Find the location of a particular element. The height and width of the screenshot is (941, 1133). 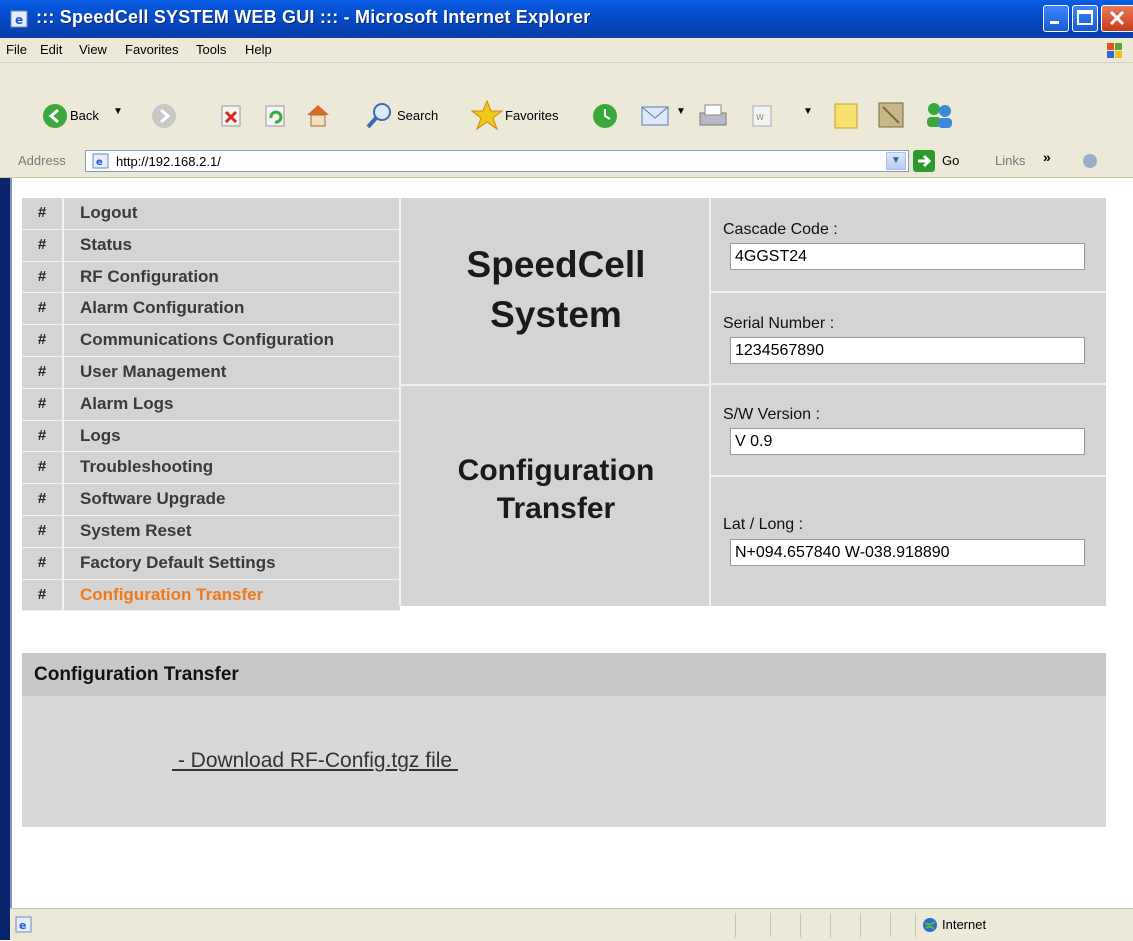

favorites-button: Favorites is located at coordinates (531, 115).